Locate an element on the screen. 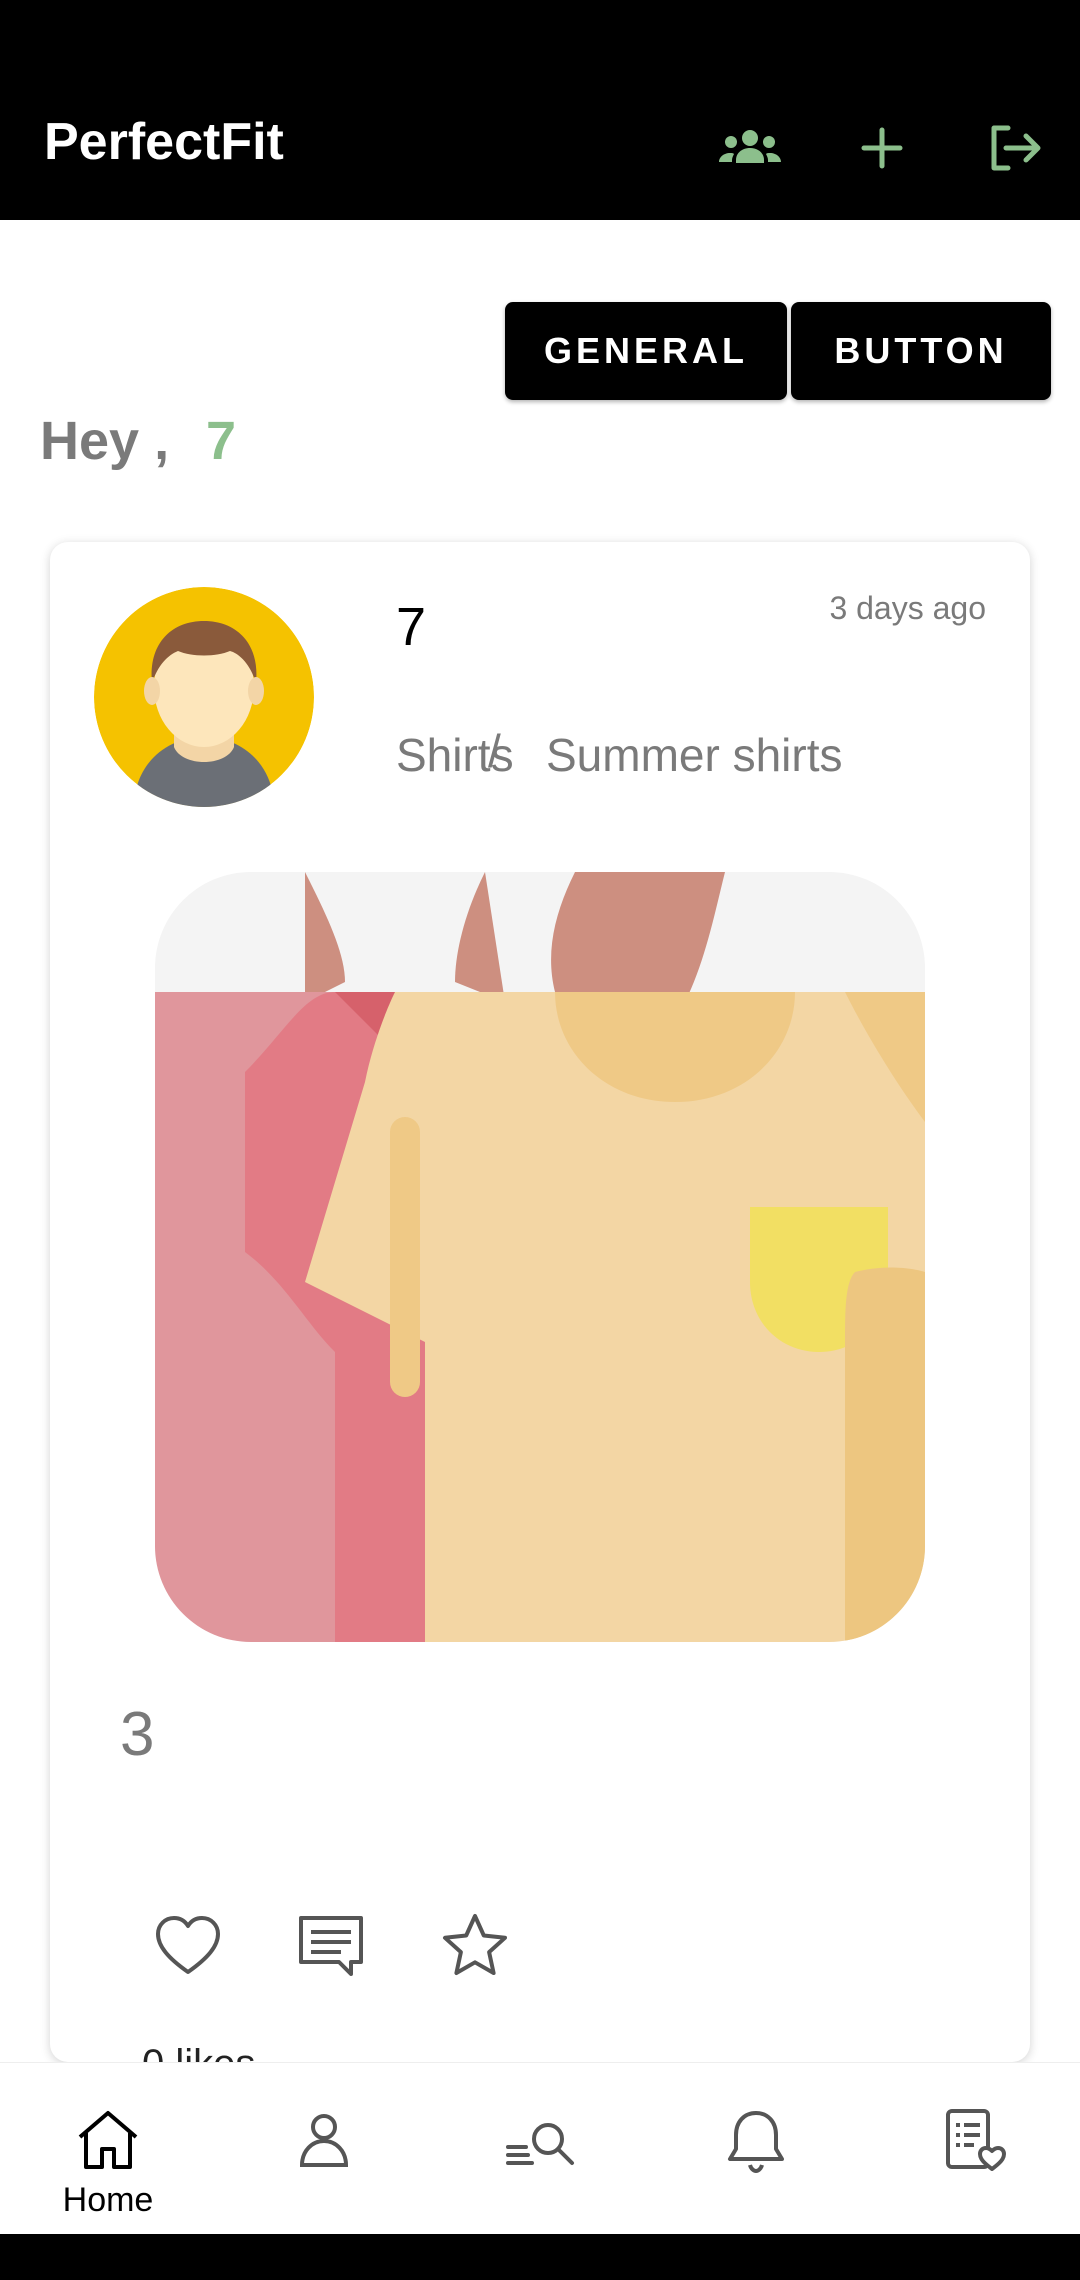 The width and height of the screenshot is (1080, 2280). avatar is located at coordinates (204, 697).